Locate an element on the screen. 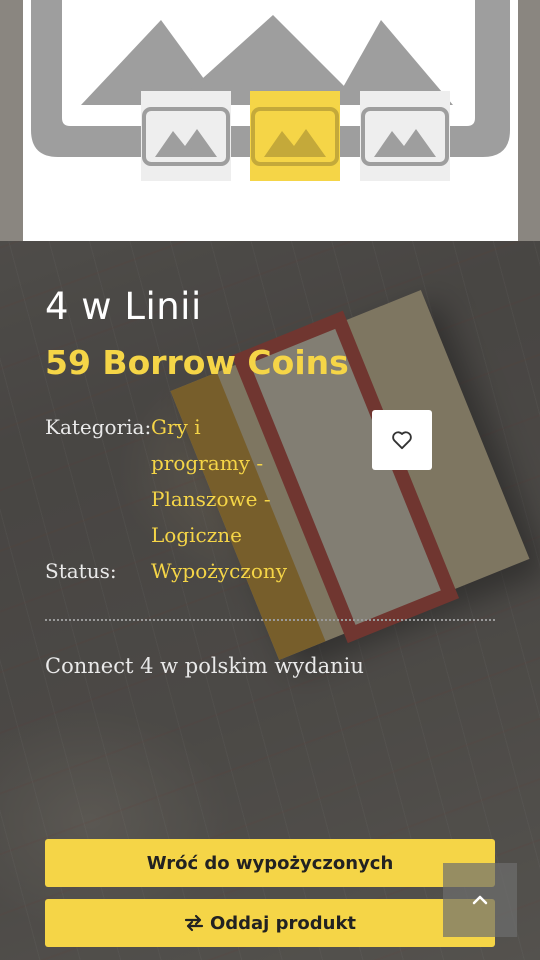  chevron-up-icon is located at coordinates (480, 900).